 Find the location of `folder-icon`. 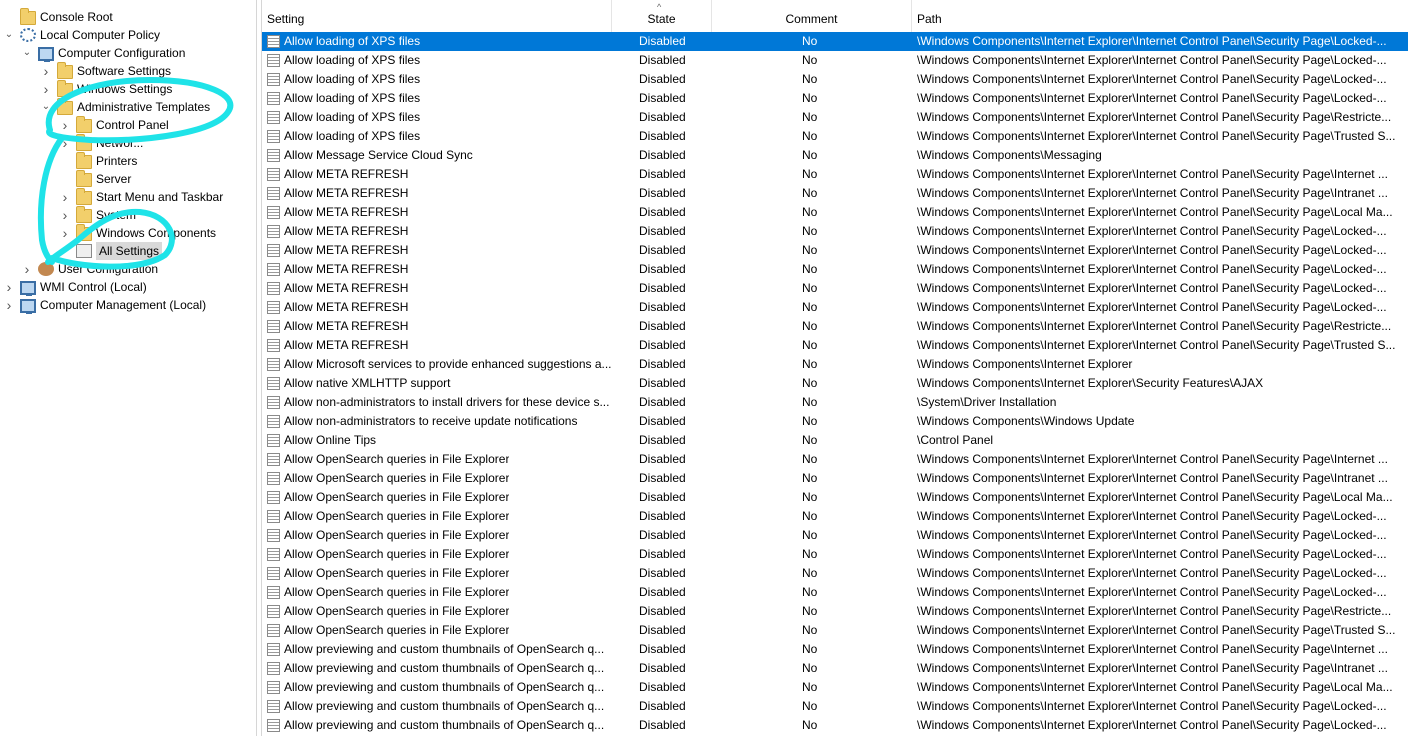

folder-icon is located at coordinates (65, 70).